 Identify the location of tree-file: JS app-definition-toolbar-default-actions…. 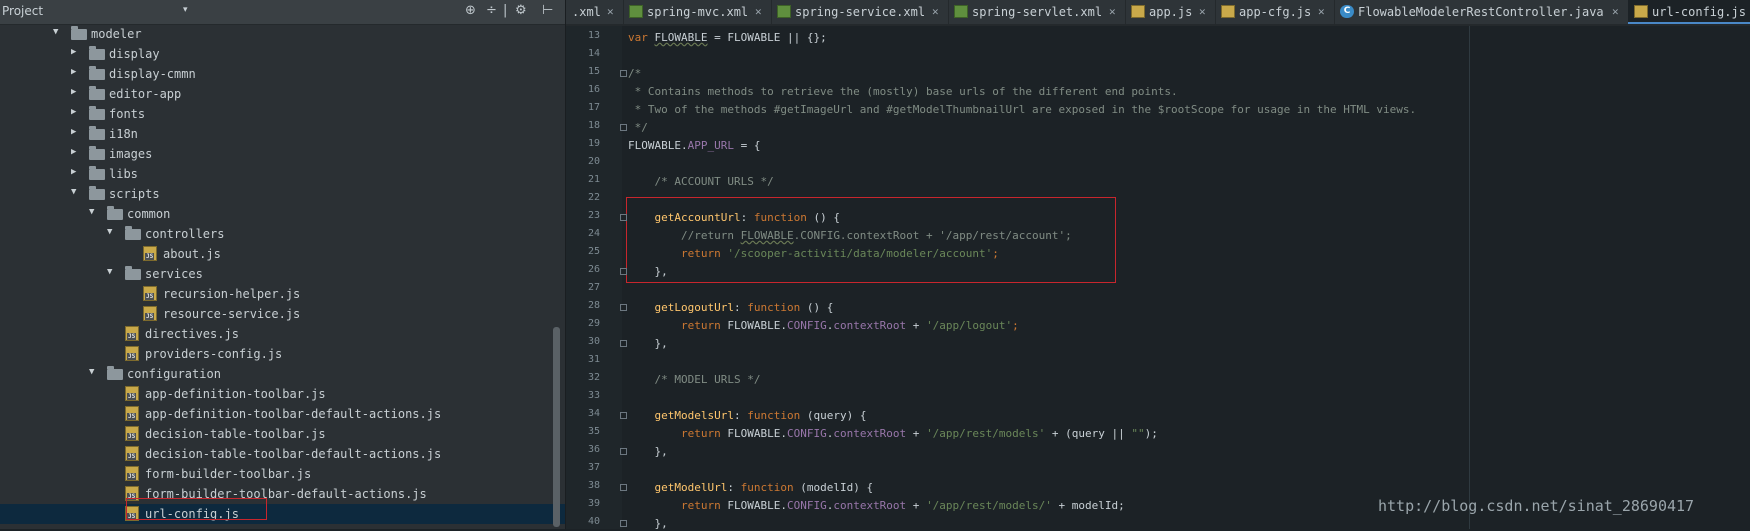
(282, 414).